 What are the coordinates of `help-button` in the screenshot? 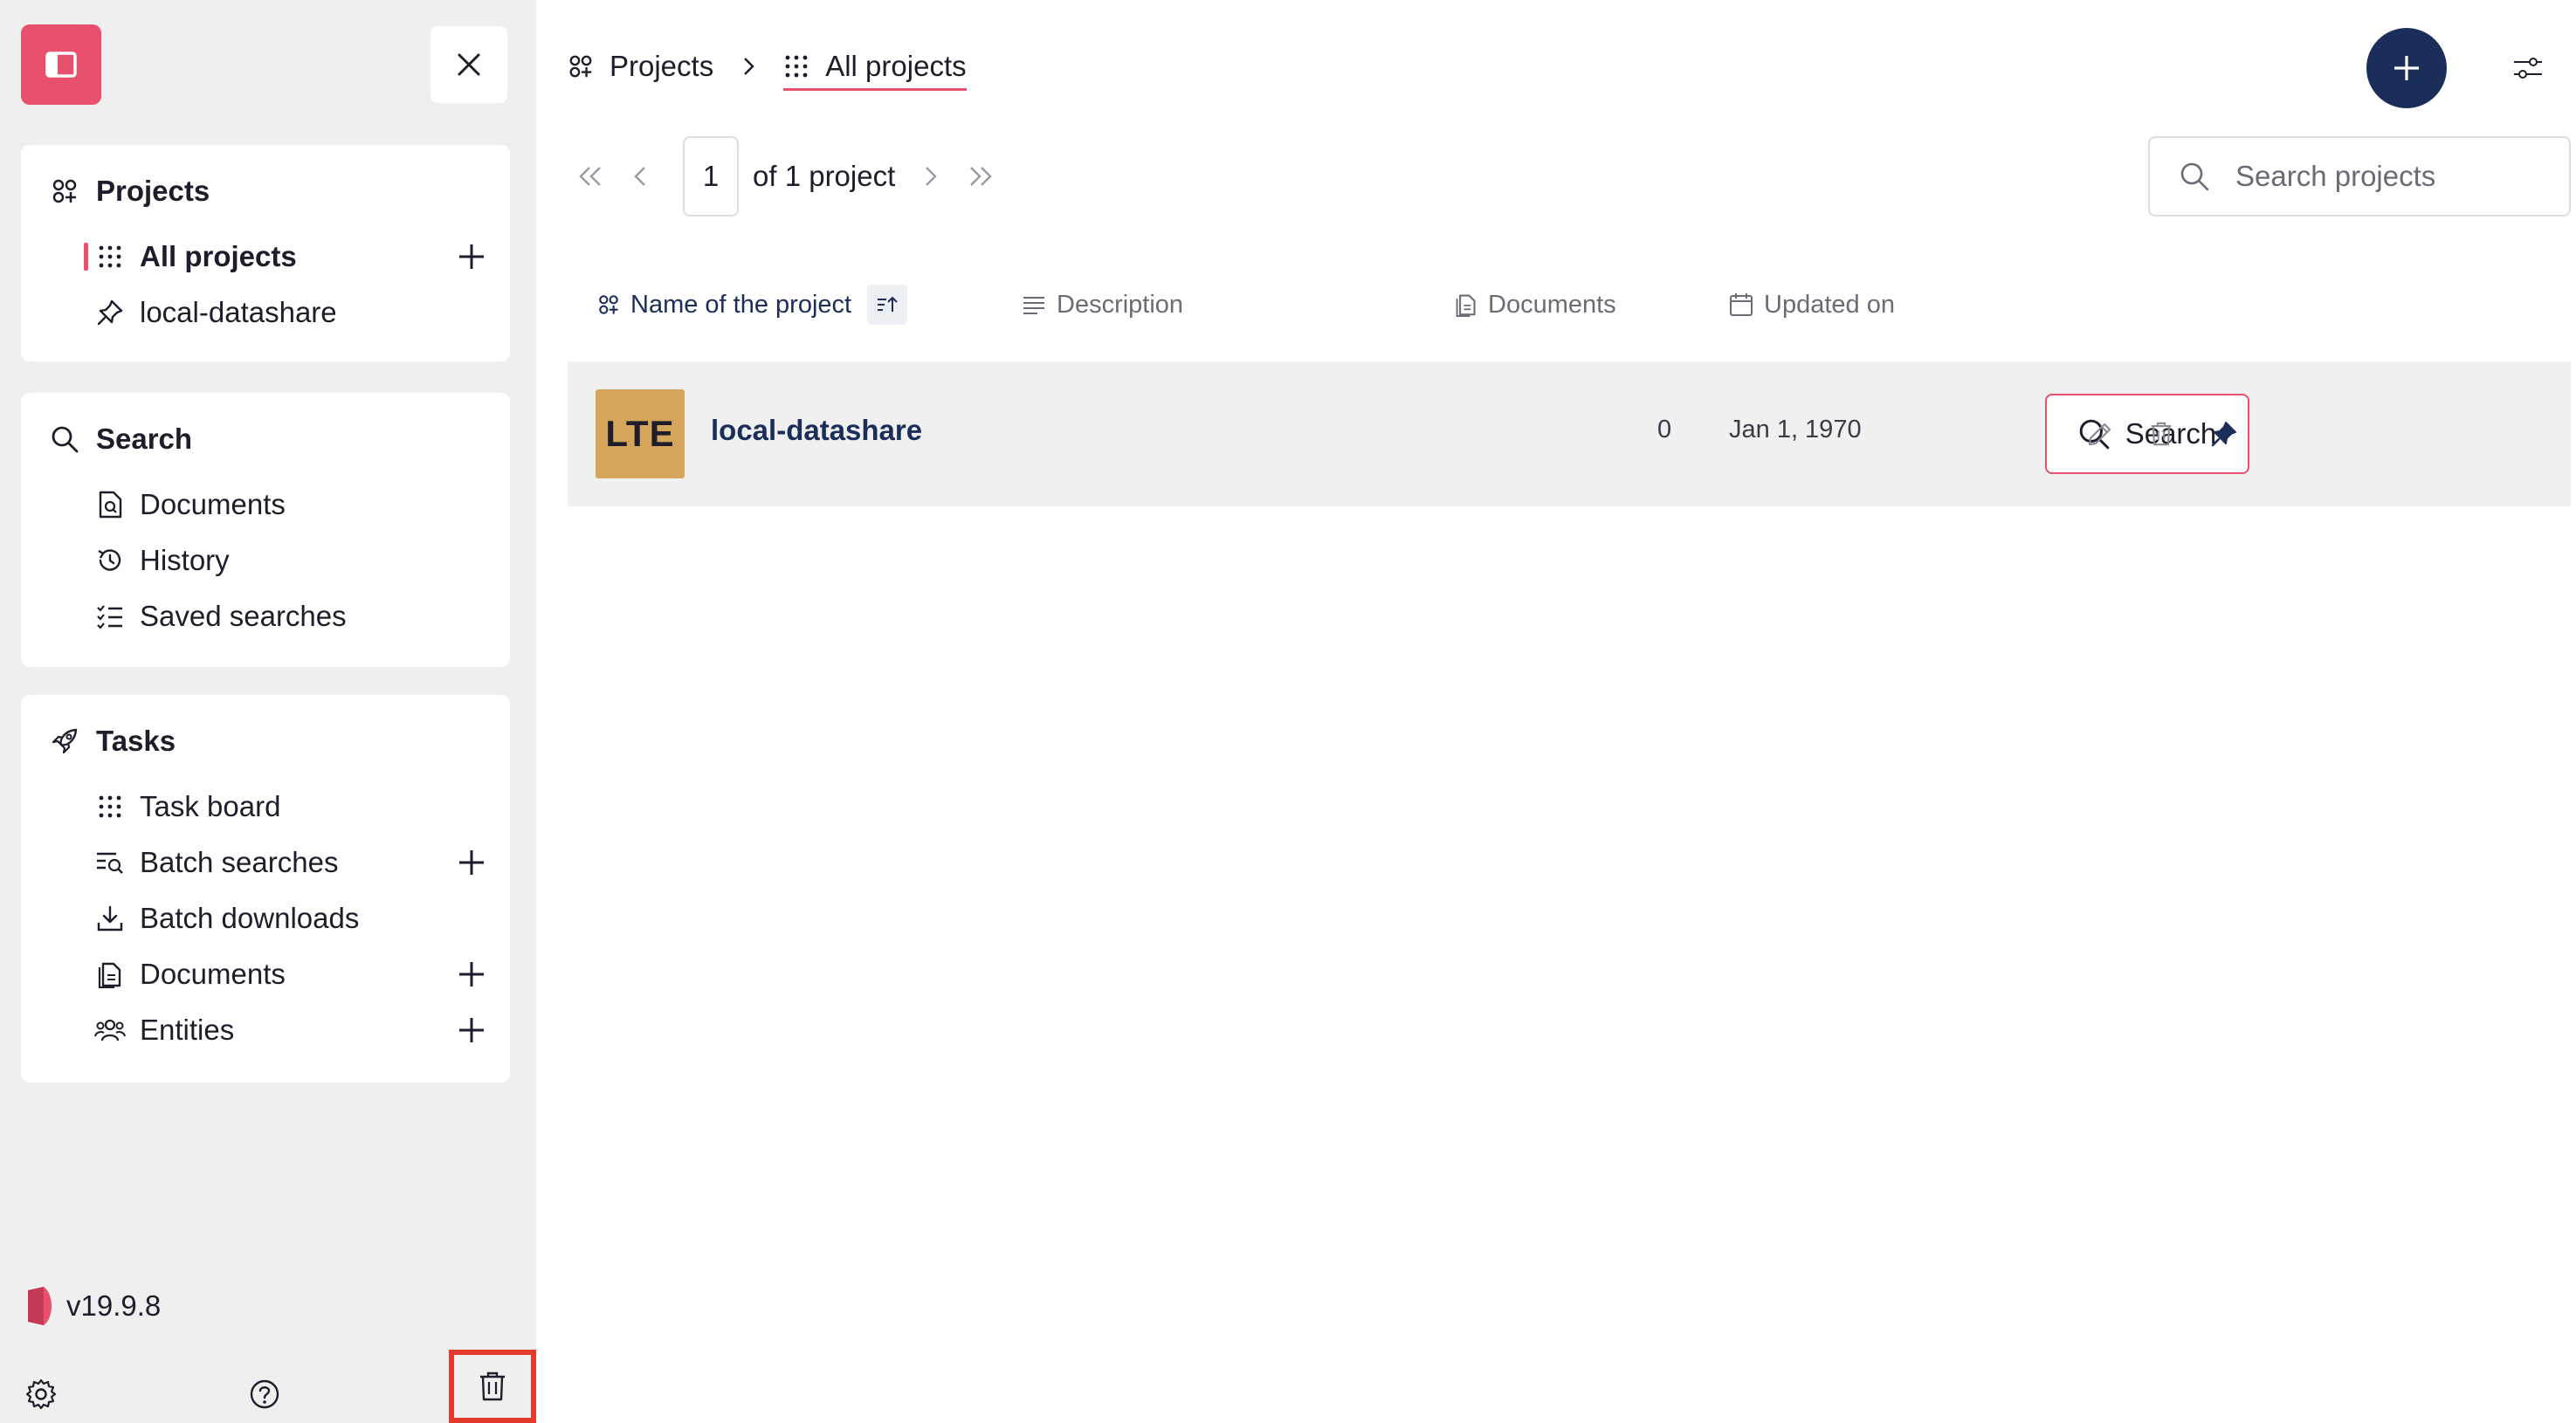 It's located at (264, 1394).